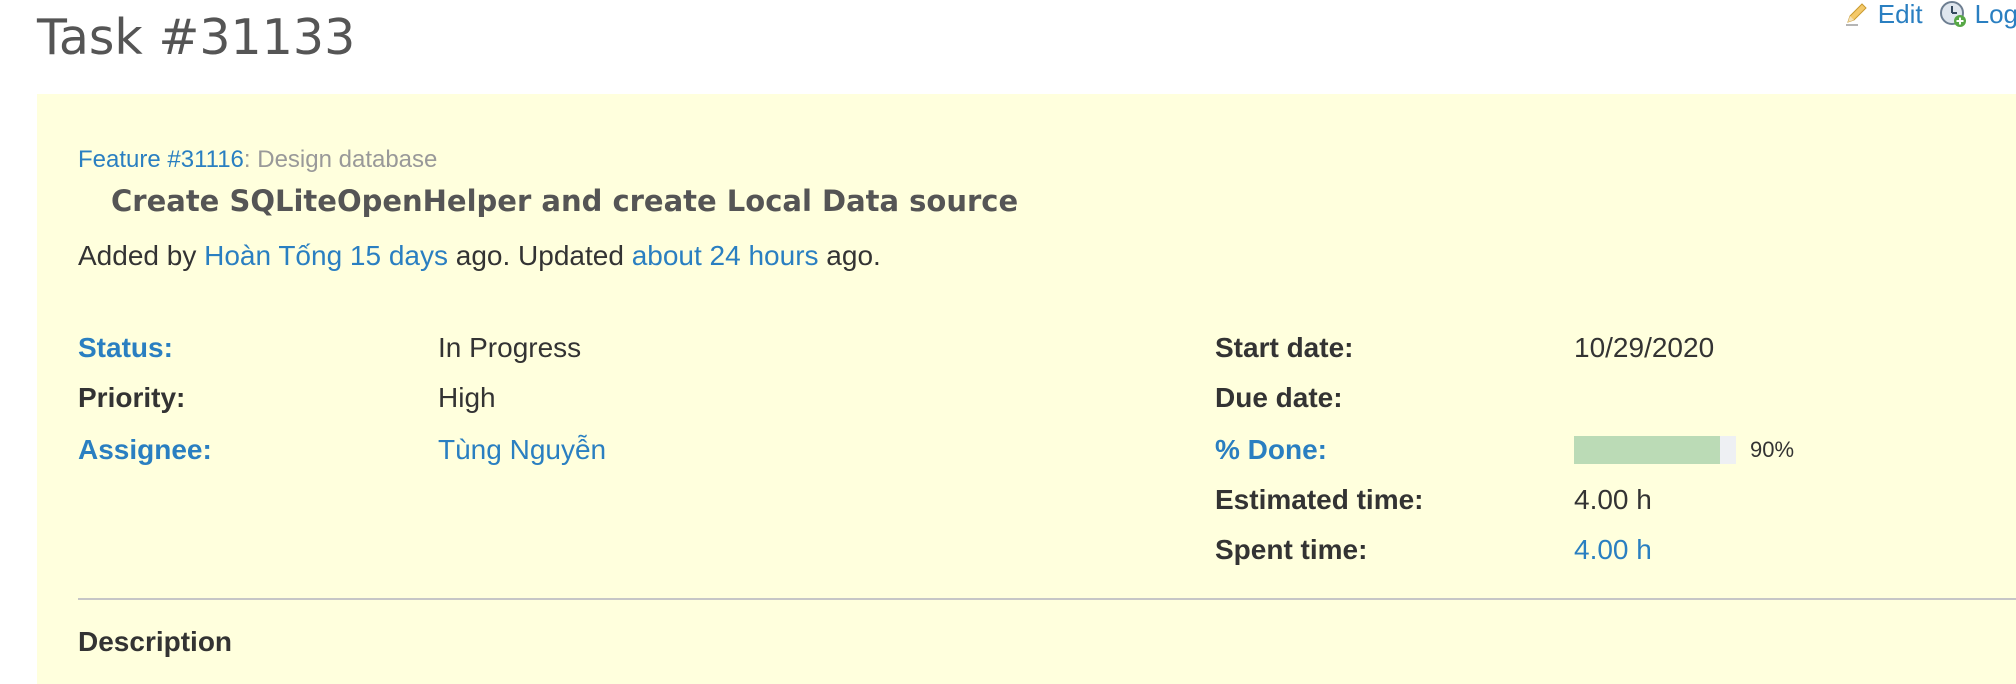  Describe the element at coordinates (853, 255) in the screenshot. I see `author-suffix: ago.` at that location.